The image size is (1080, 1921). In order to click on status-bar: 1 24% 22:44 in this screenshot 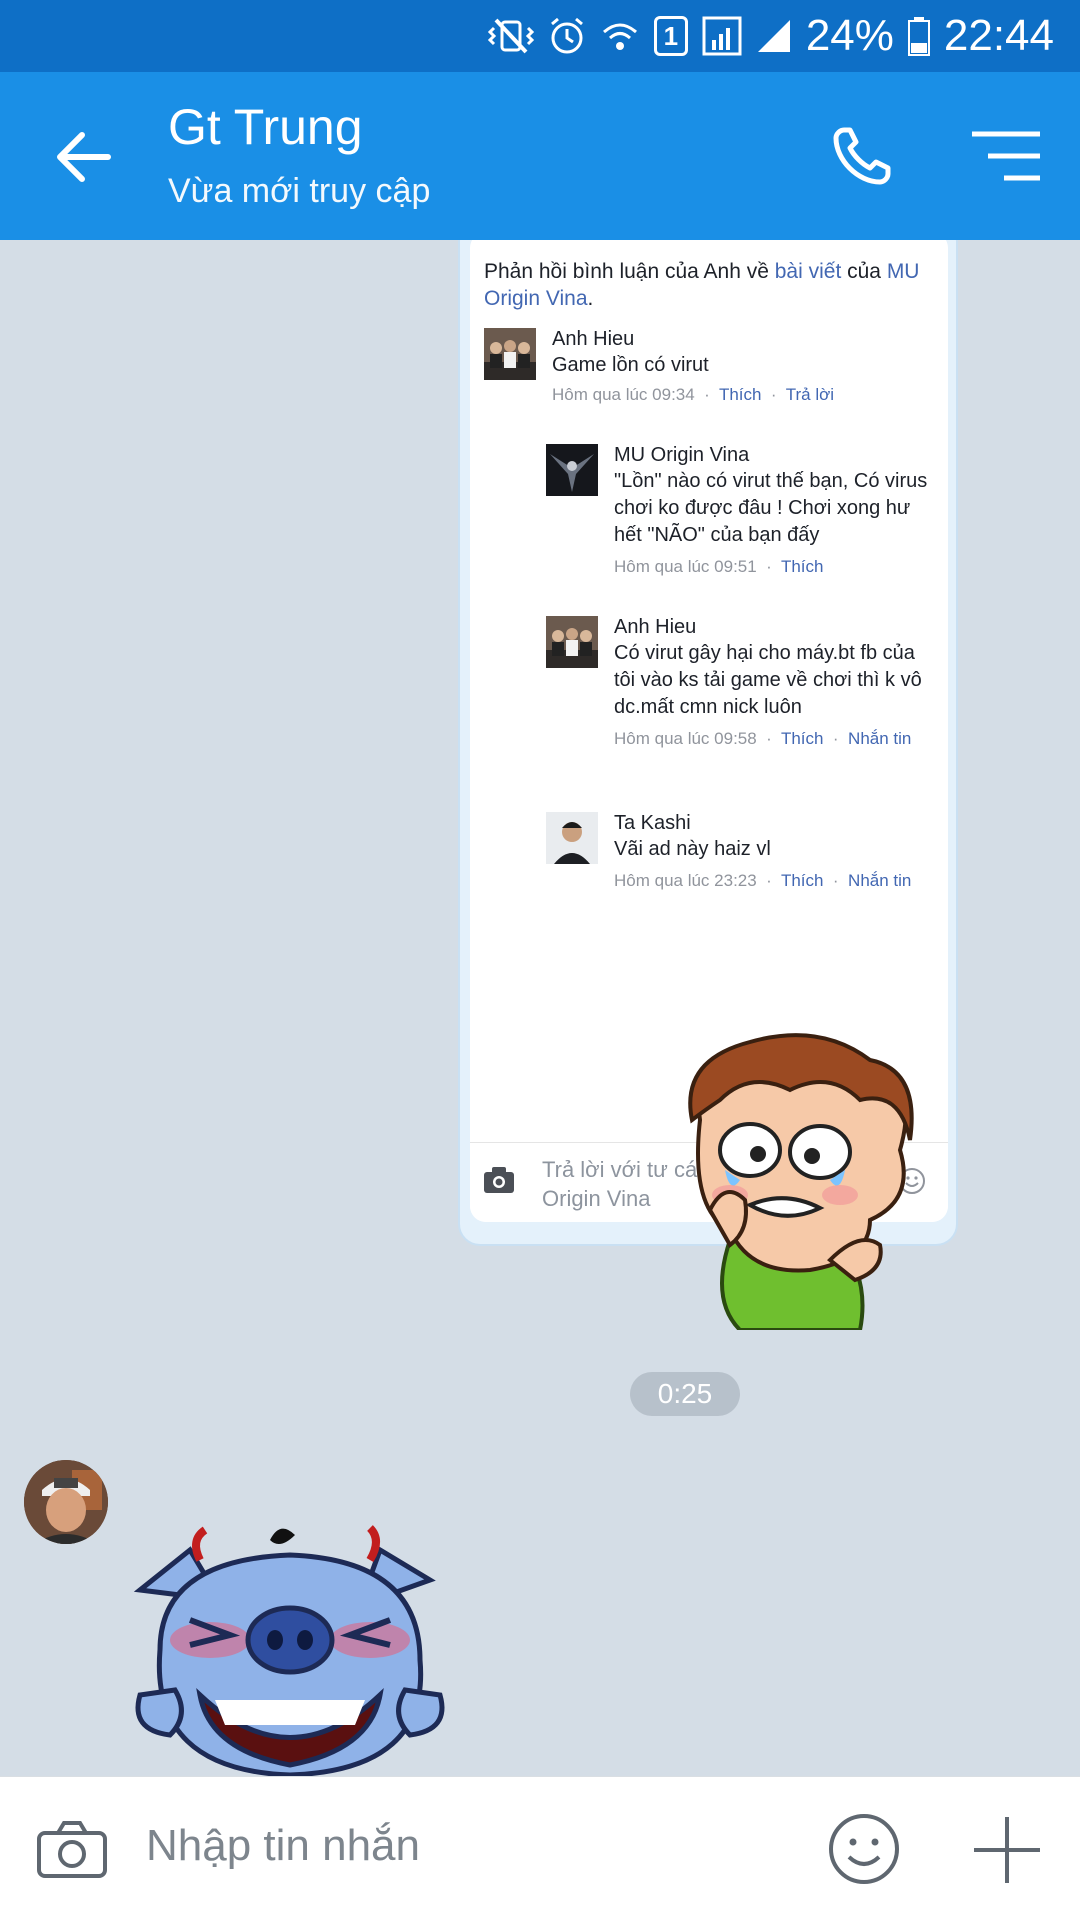, I will do `click(540, 36)`.